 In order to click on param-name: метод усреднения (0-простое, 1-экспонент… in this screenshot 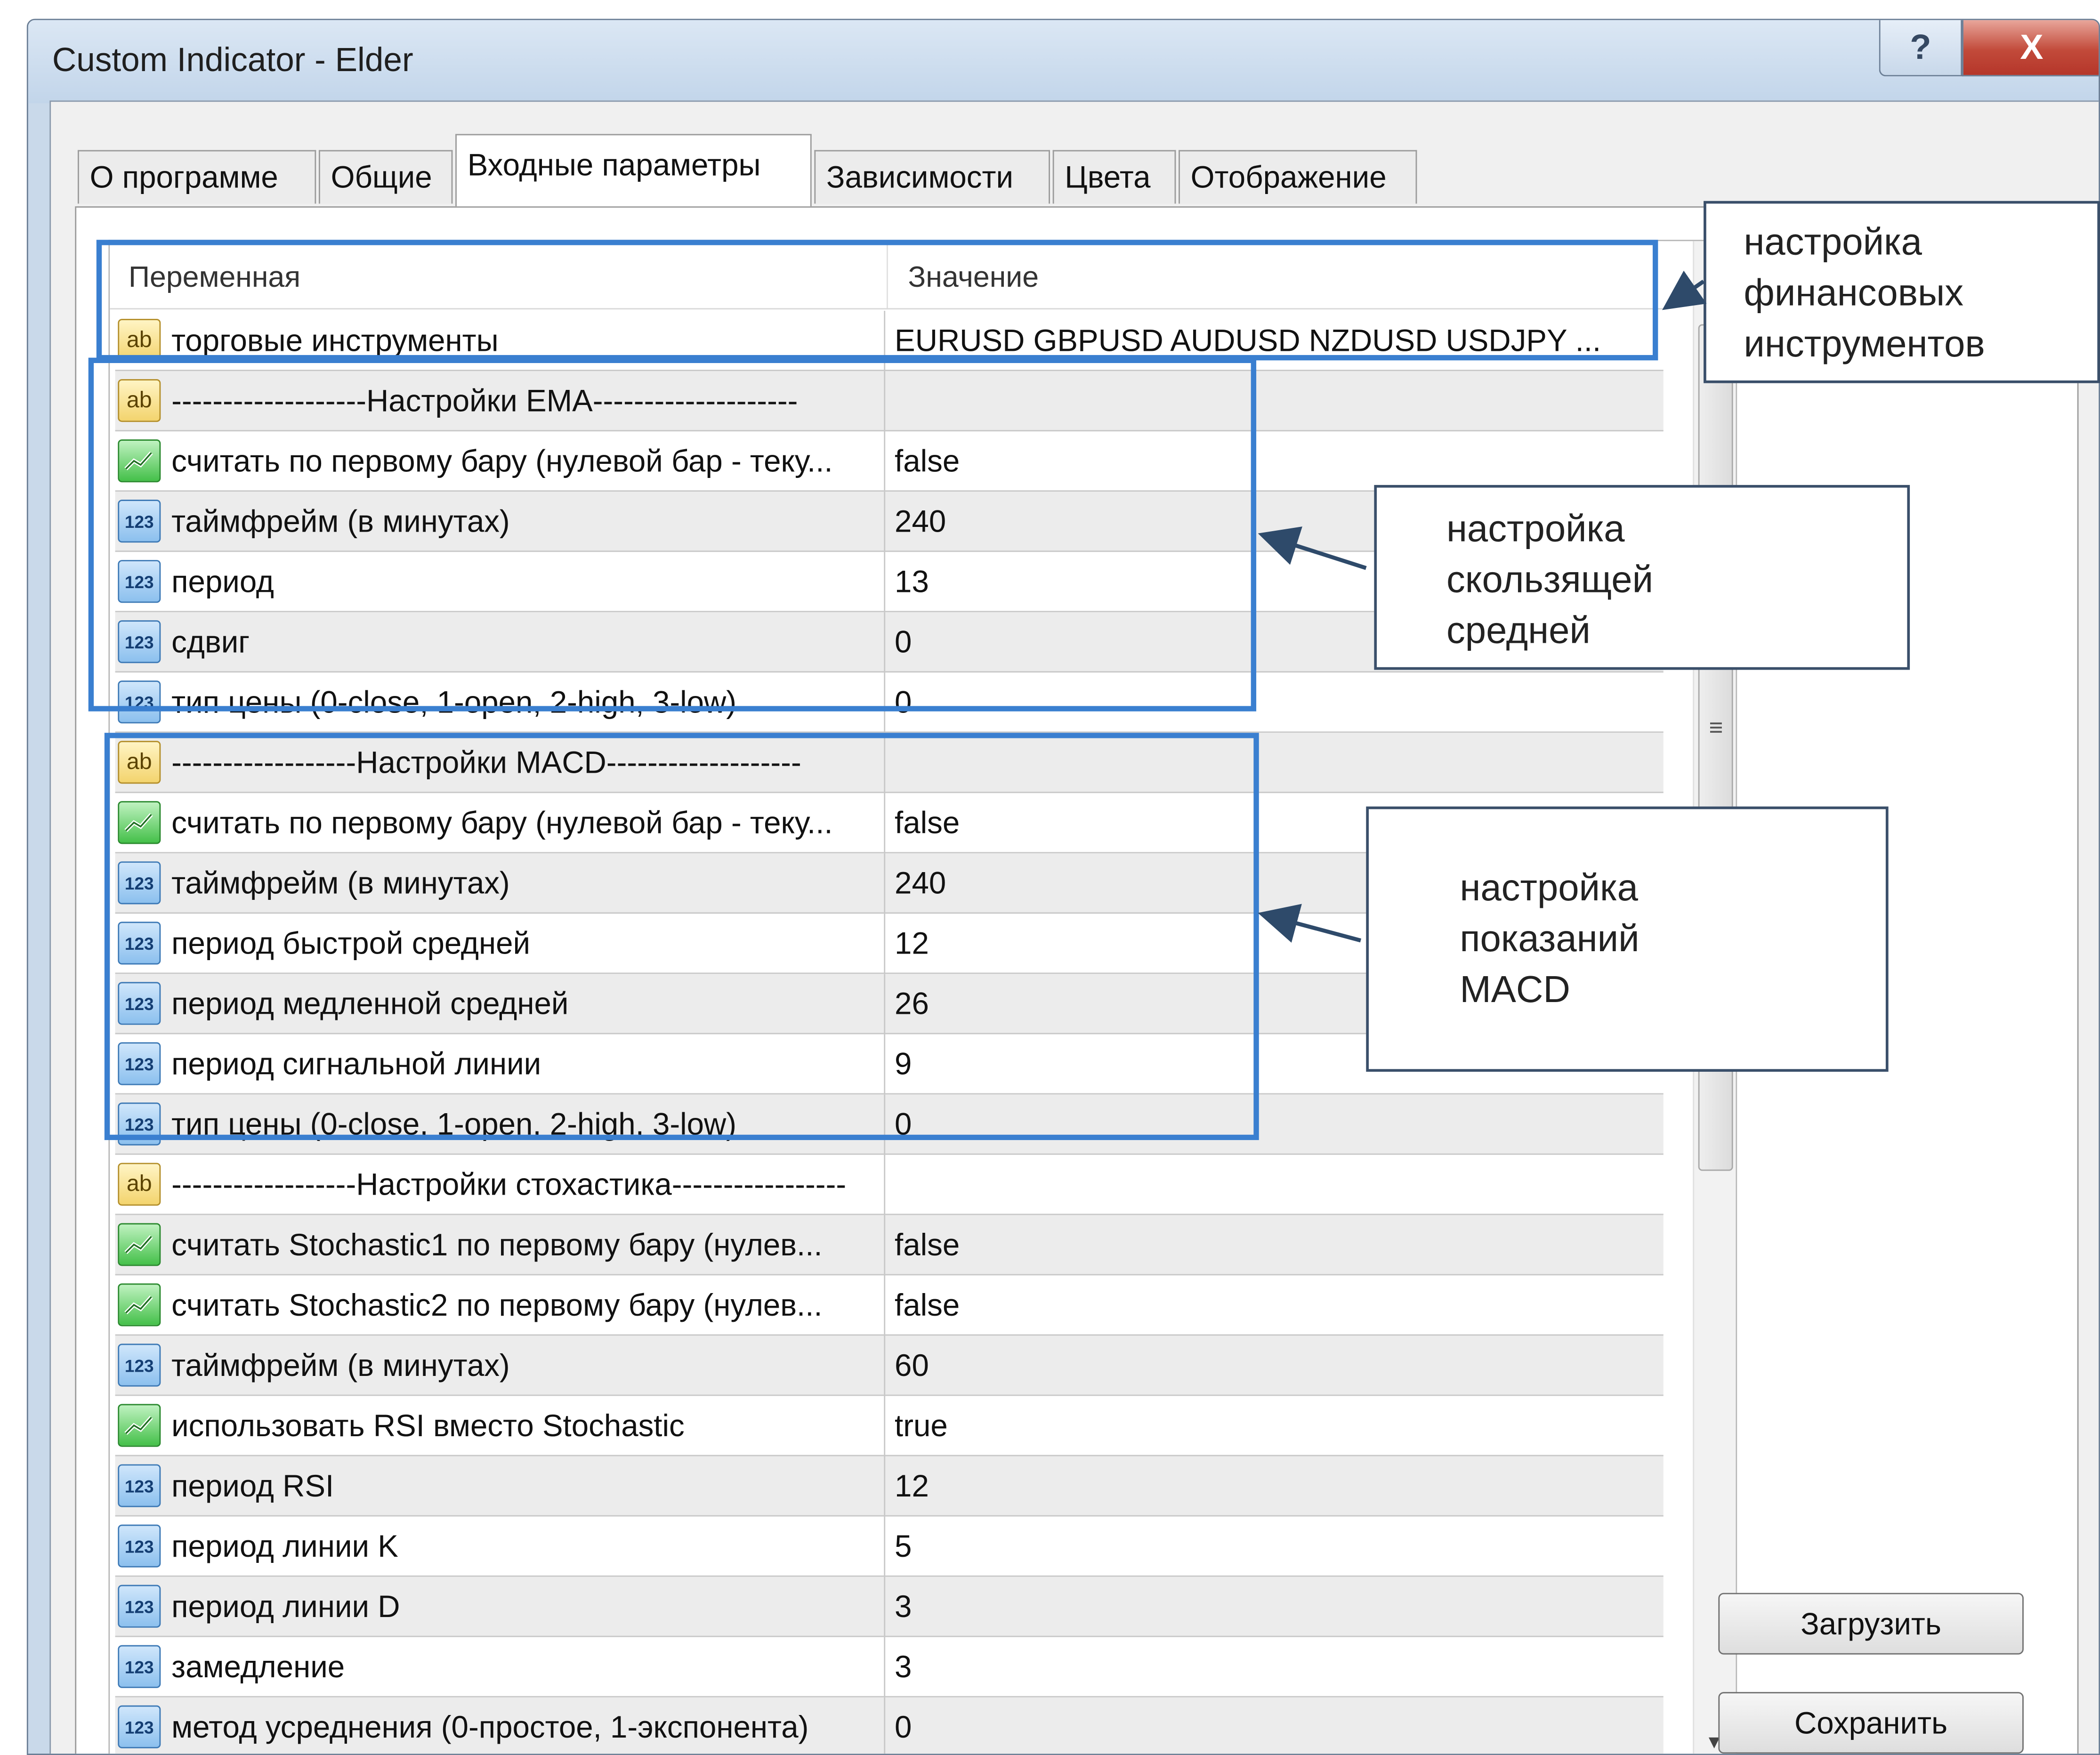, I will do `click(490, 1727)`.